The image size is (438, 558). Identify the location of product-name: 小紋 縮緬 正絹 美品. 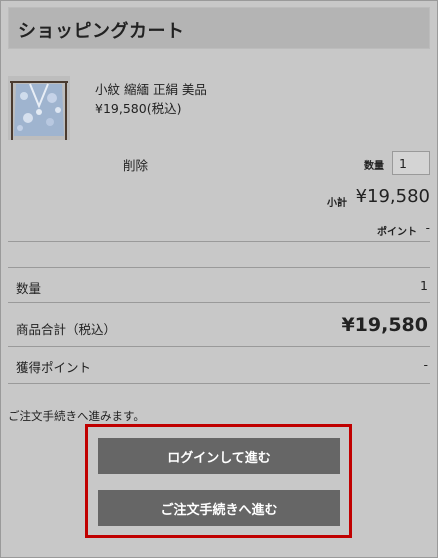
(151, 88).